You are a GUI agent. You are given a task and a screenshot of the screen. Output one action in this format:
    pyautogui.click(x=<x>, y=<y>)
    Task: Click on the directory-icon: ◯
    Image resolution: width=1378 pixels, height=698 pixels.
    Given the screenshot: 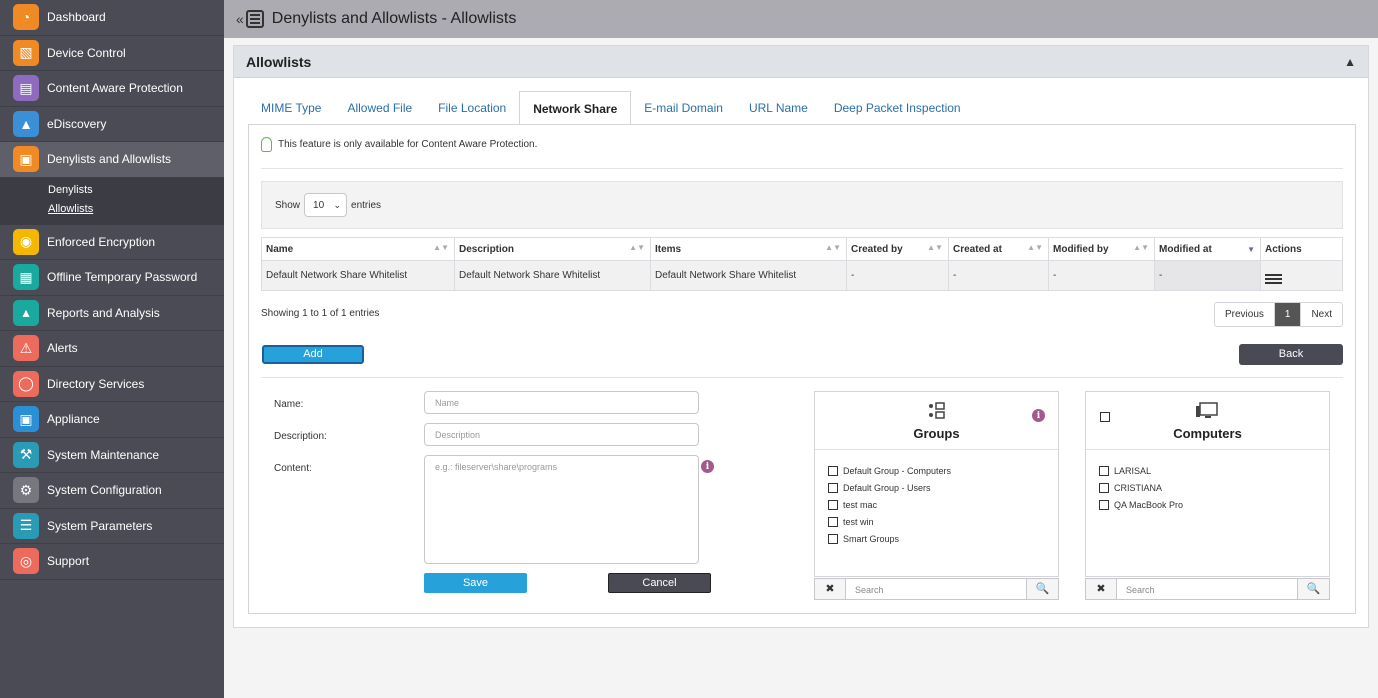 What is the action you would take?
    pyautogui.click(x=26, y=383)
    